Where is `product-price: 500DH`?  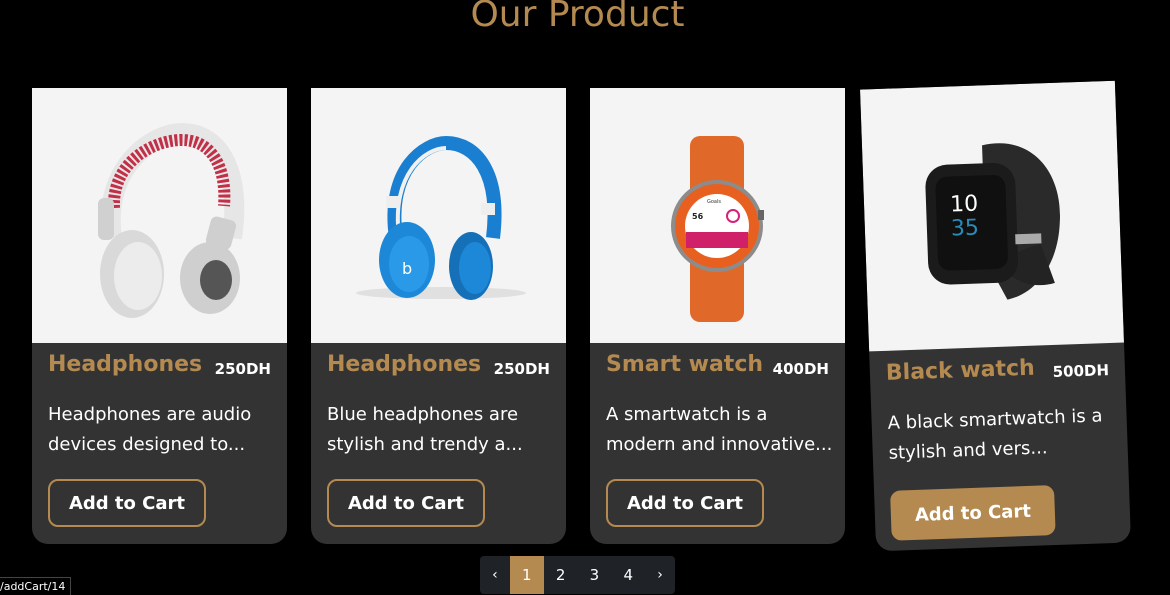
product-price: 500DH is located at coordinates (1081, 371).